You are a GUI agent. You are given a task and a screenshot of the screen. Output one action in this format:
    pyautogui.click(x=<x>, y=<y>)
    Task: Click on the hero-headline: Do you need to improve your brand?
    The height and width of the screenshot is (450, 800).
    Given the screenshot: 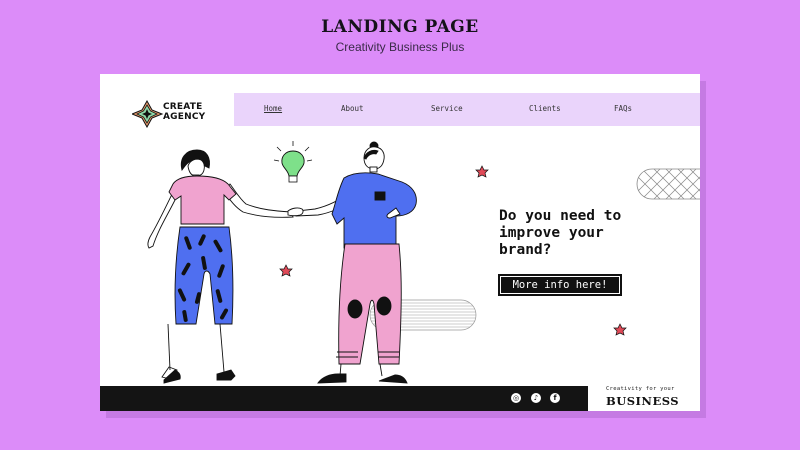 What is the action you would take?
    pyautogui.click(x=584, y=233)
    